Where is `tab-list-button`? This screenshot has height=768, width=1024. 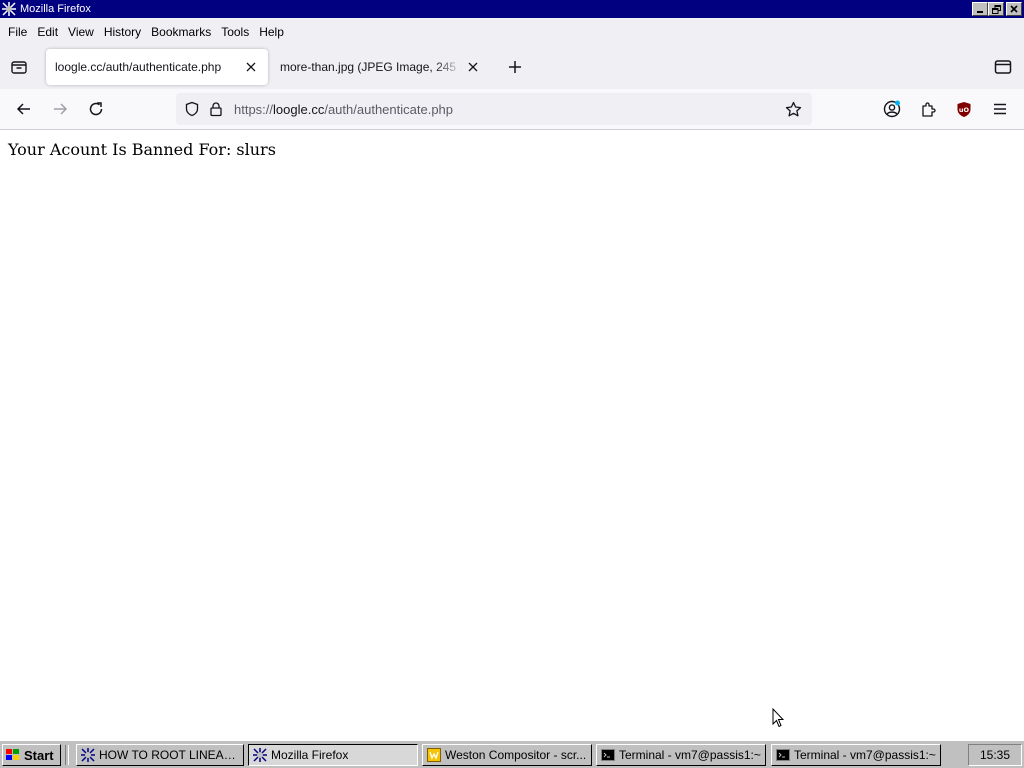 tab-list-button is located at coordinates (19, 67).